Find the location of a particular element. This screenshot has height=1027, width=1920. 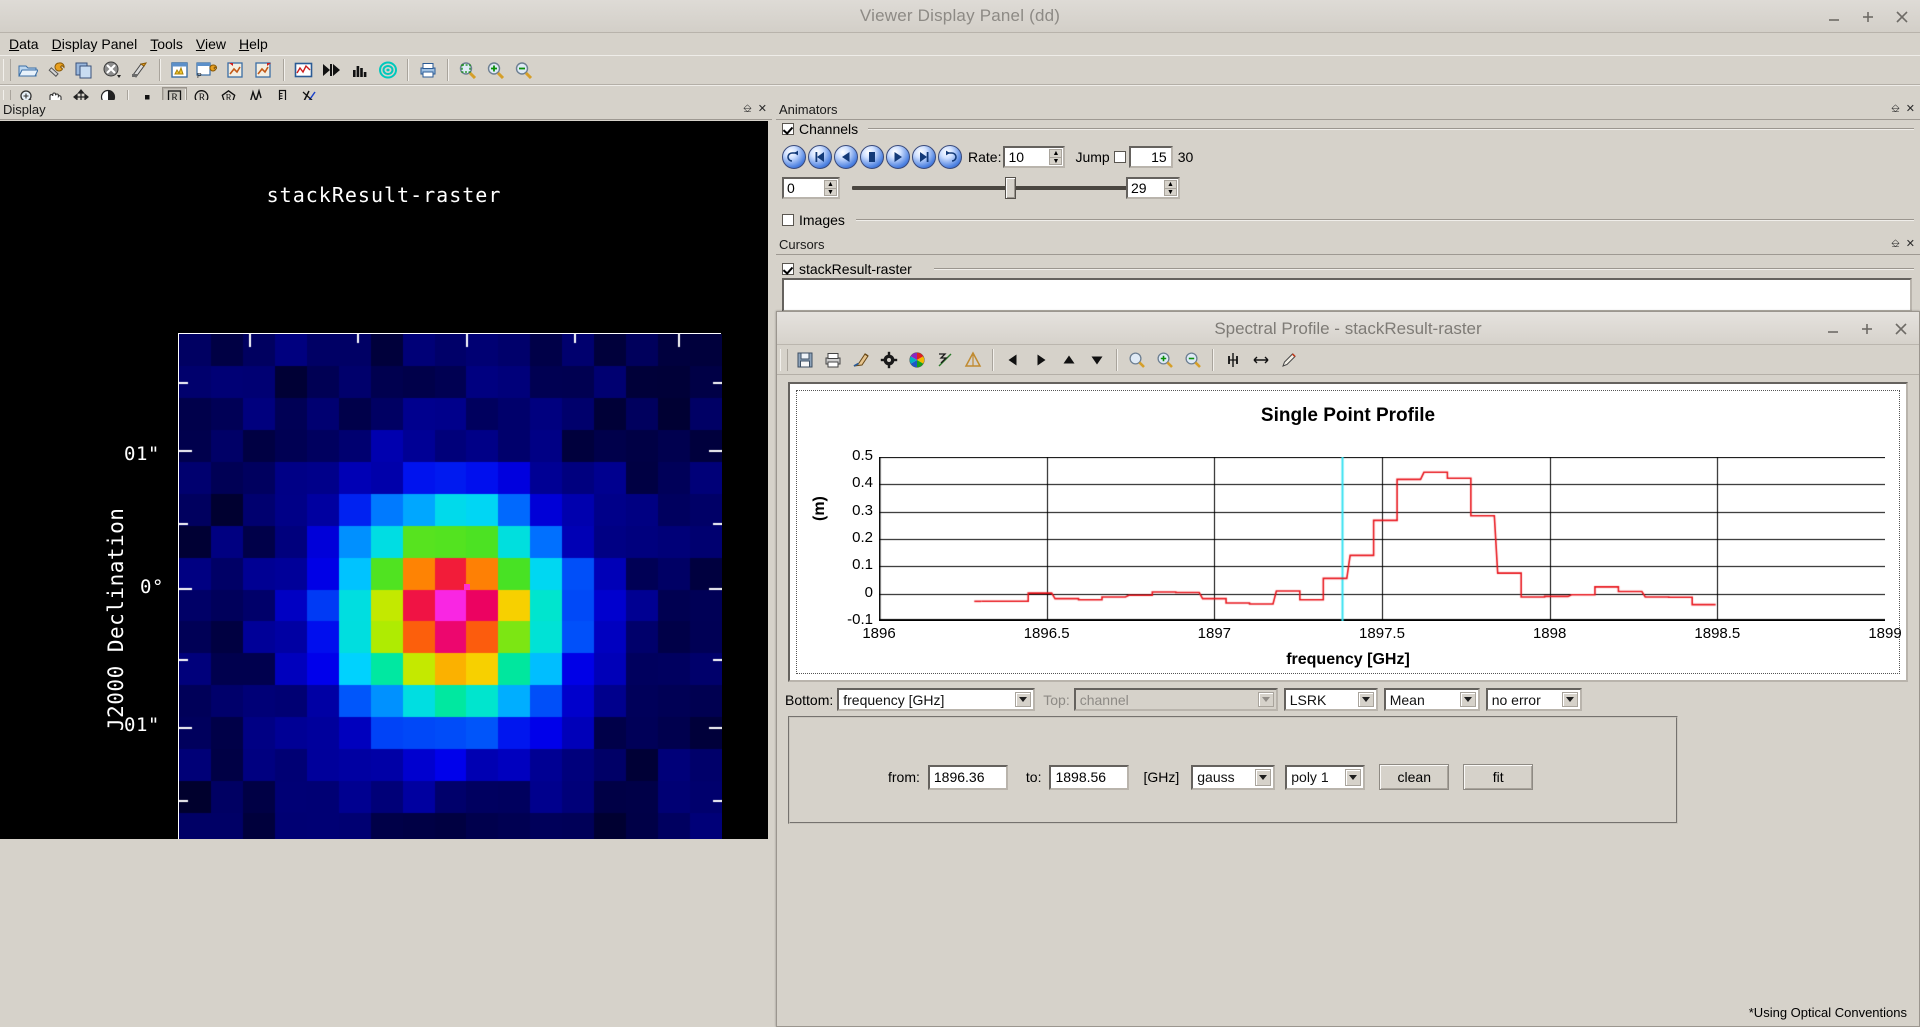

channels-checkbox is located at coordinates (788, 129).